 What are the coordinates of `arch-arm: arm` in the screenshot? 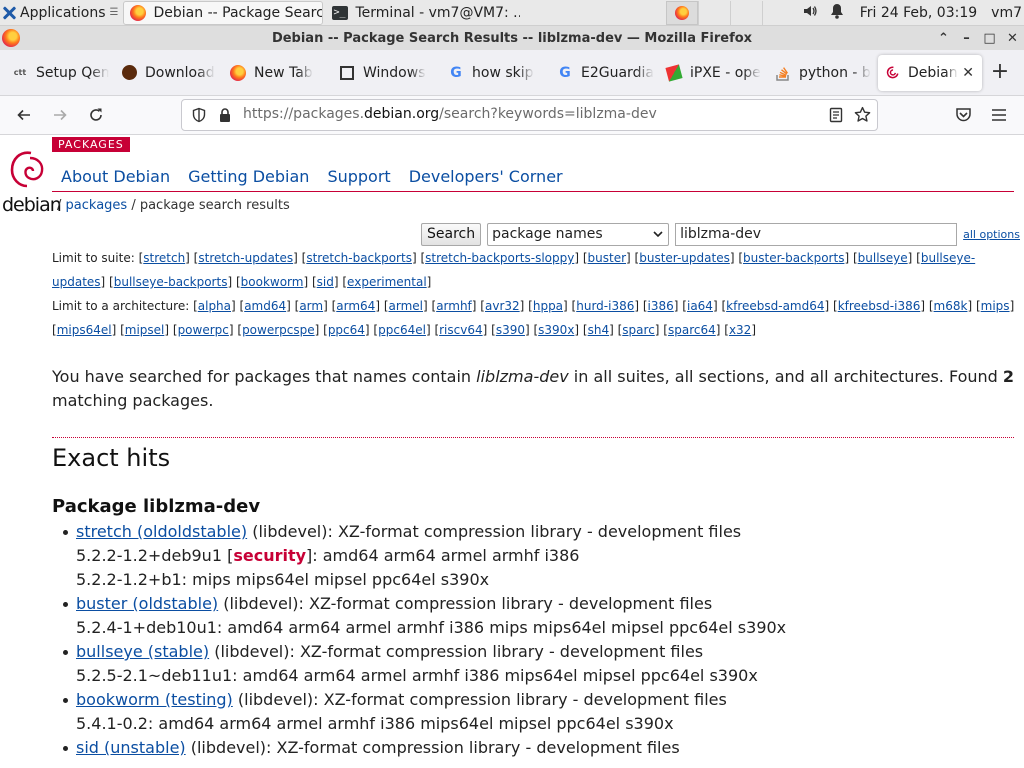 It's located at (311, 306).